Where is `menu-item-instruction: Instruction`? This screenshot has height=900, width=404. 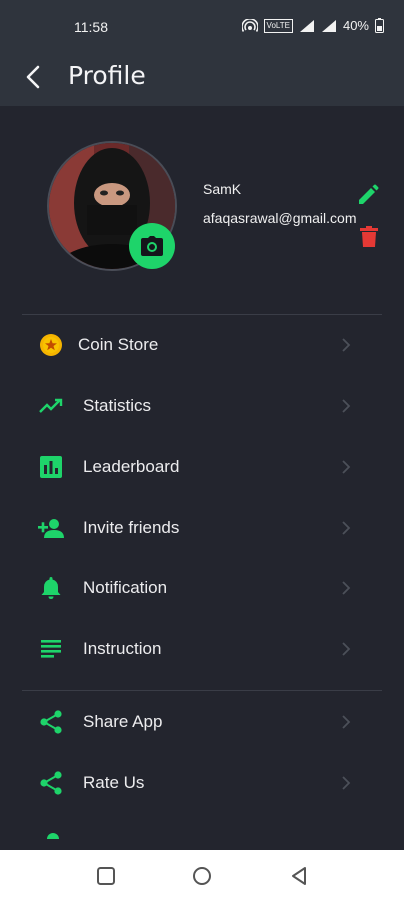
menu-item-instruction: Instruction is located at coordinates (202, 649).